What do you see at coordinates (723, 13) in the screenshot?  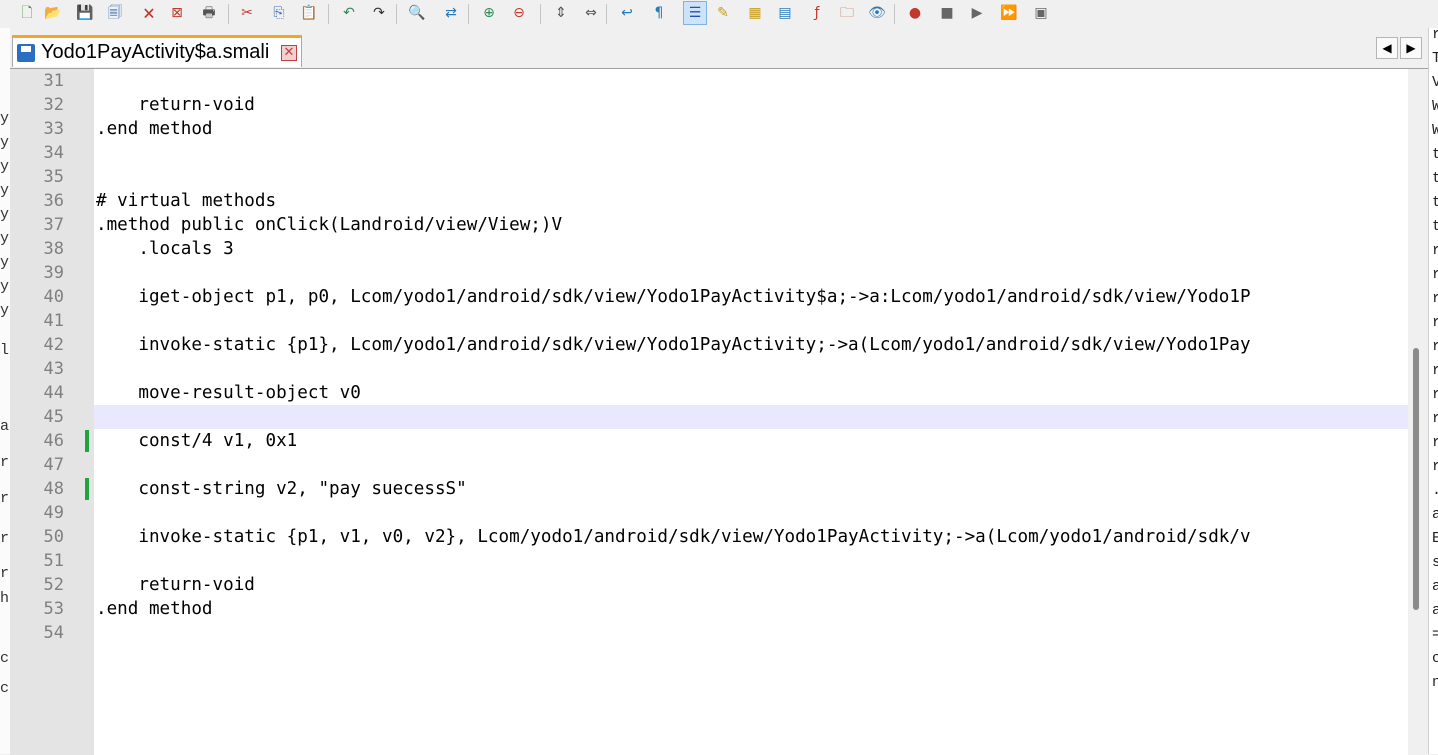 I see `user-language-icon: ✎` at bounding box center [723, 13].